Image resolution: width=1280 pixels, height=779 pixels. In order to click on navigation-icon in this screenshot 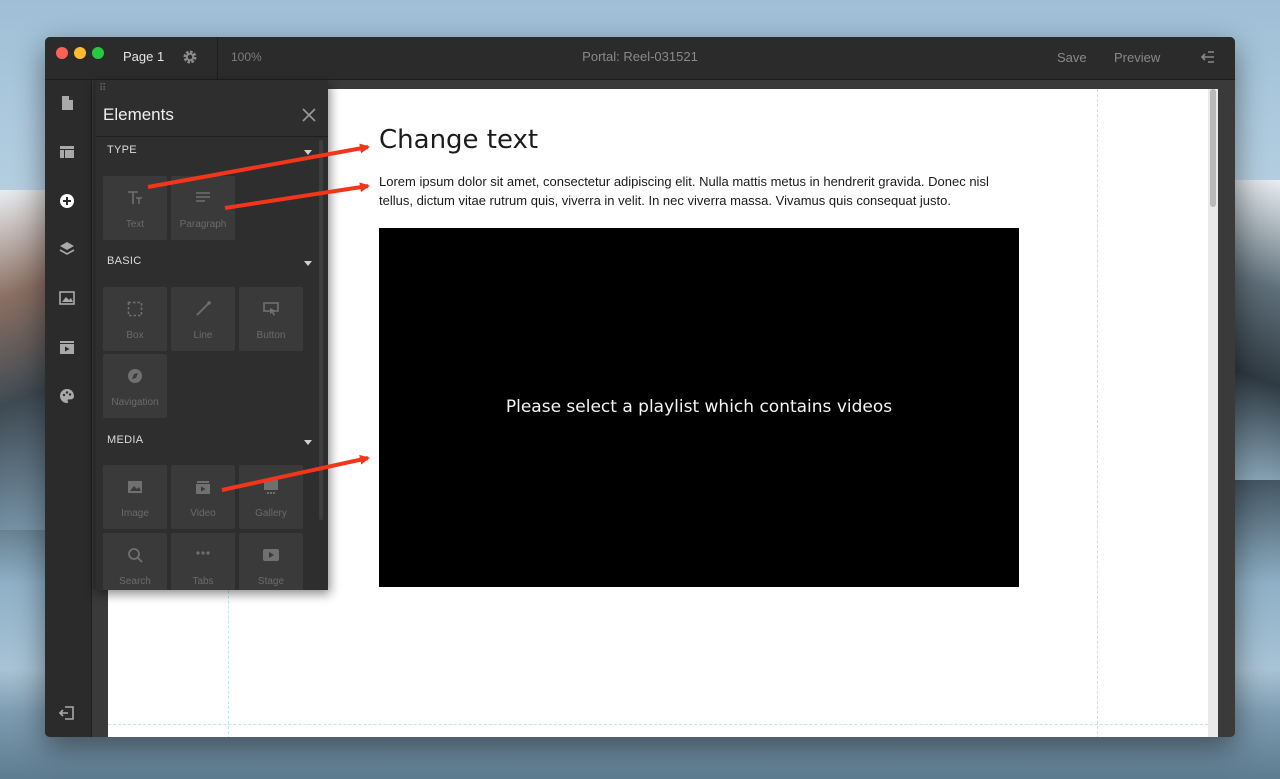, I will do `click(135, 376)`.